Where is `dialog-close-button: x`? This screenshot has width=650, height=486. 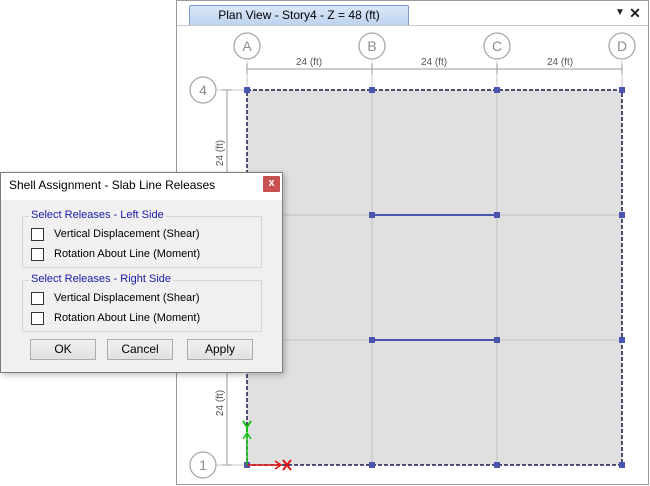
dialog-close-button: x is located at coordinates (271, 184).